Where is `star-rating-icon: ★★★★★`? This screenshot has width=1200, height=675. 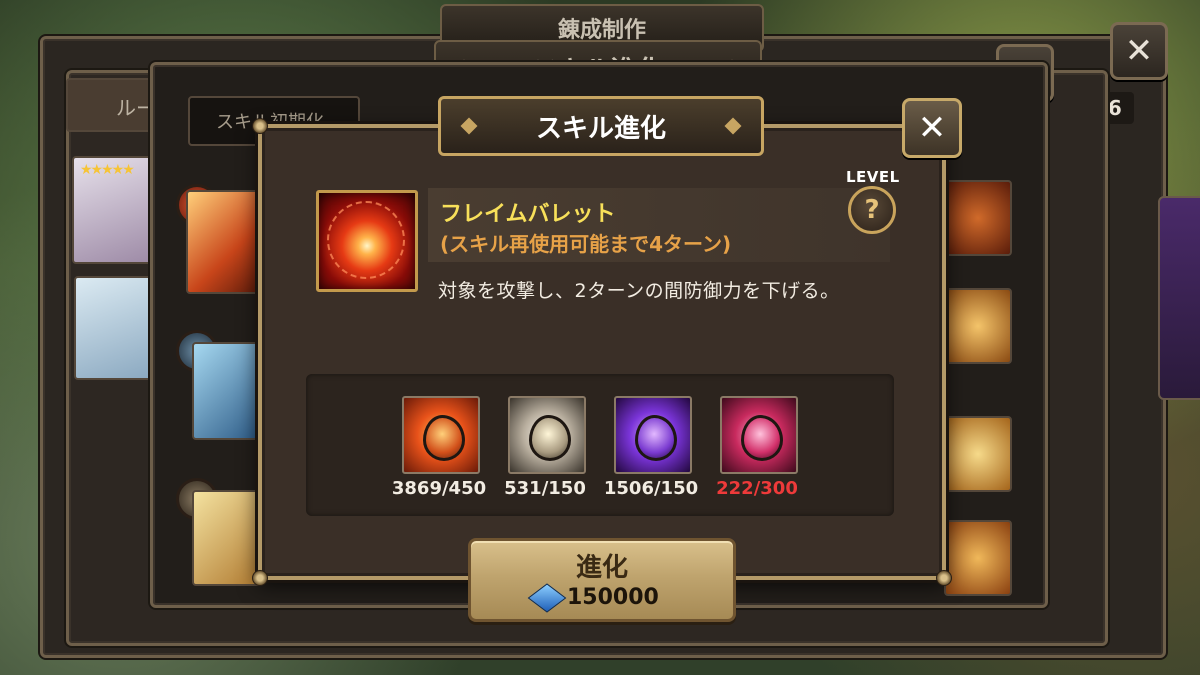
star-rating-icon: ★★★★★ is located at coordinates (107, 170).